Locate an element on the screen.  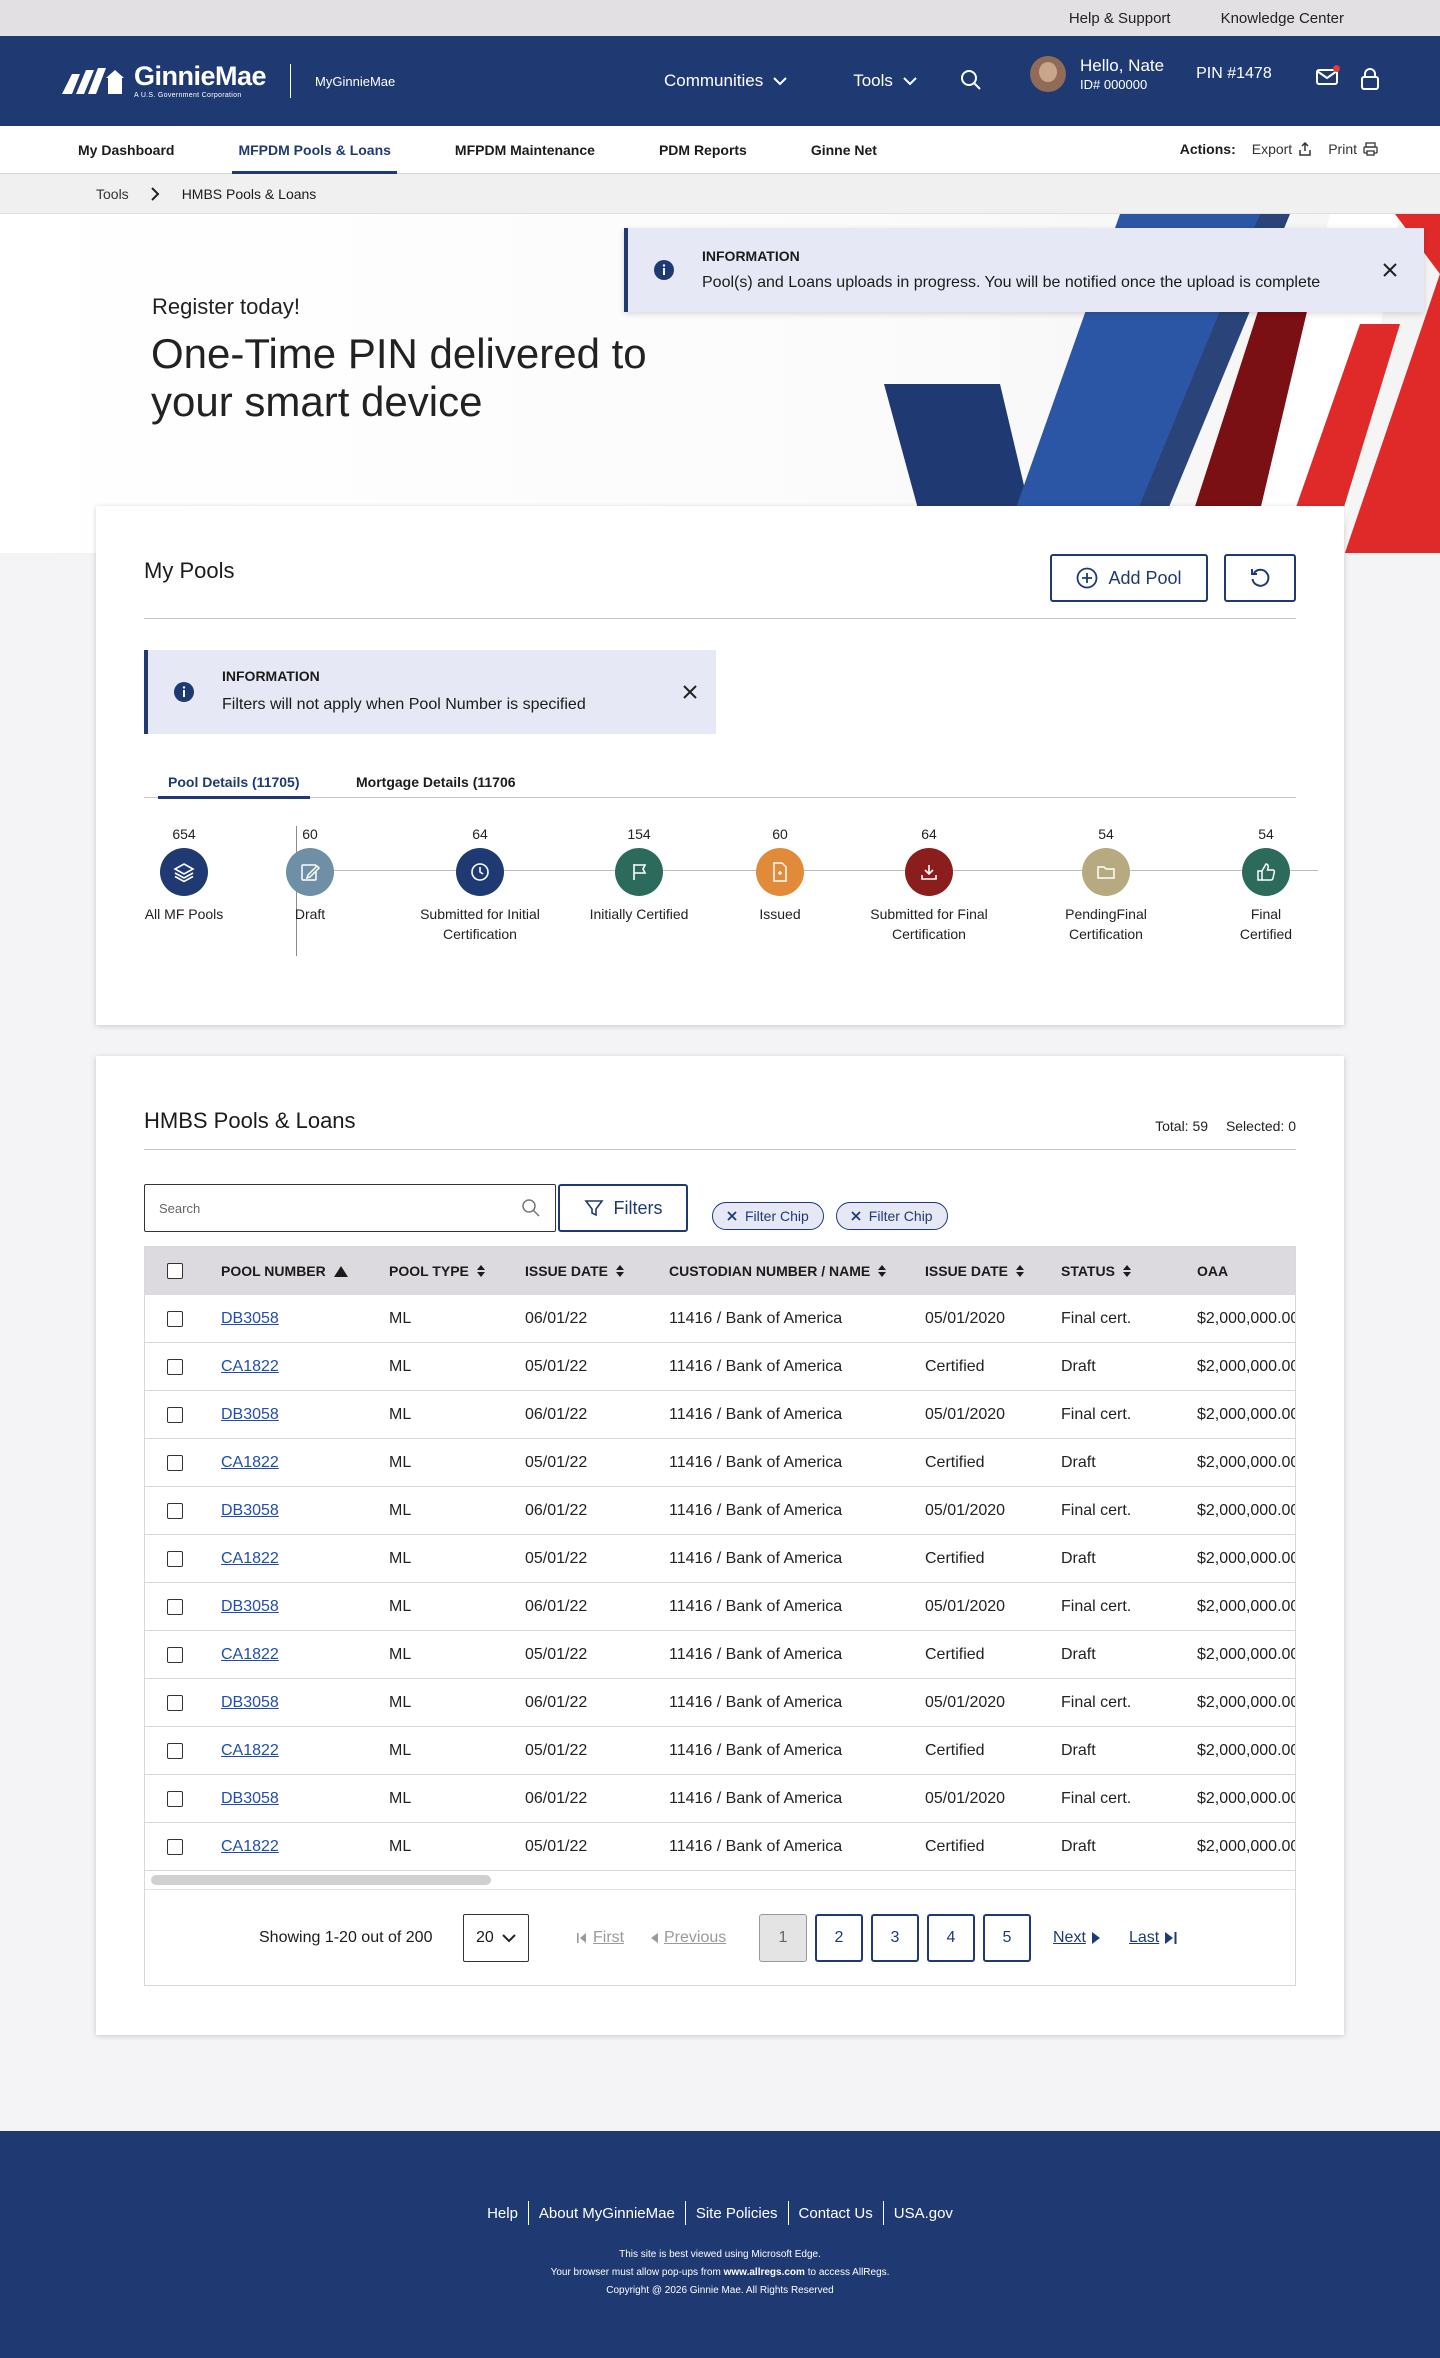
nav-tools: Tools is located at coordinates (885, 81).